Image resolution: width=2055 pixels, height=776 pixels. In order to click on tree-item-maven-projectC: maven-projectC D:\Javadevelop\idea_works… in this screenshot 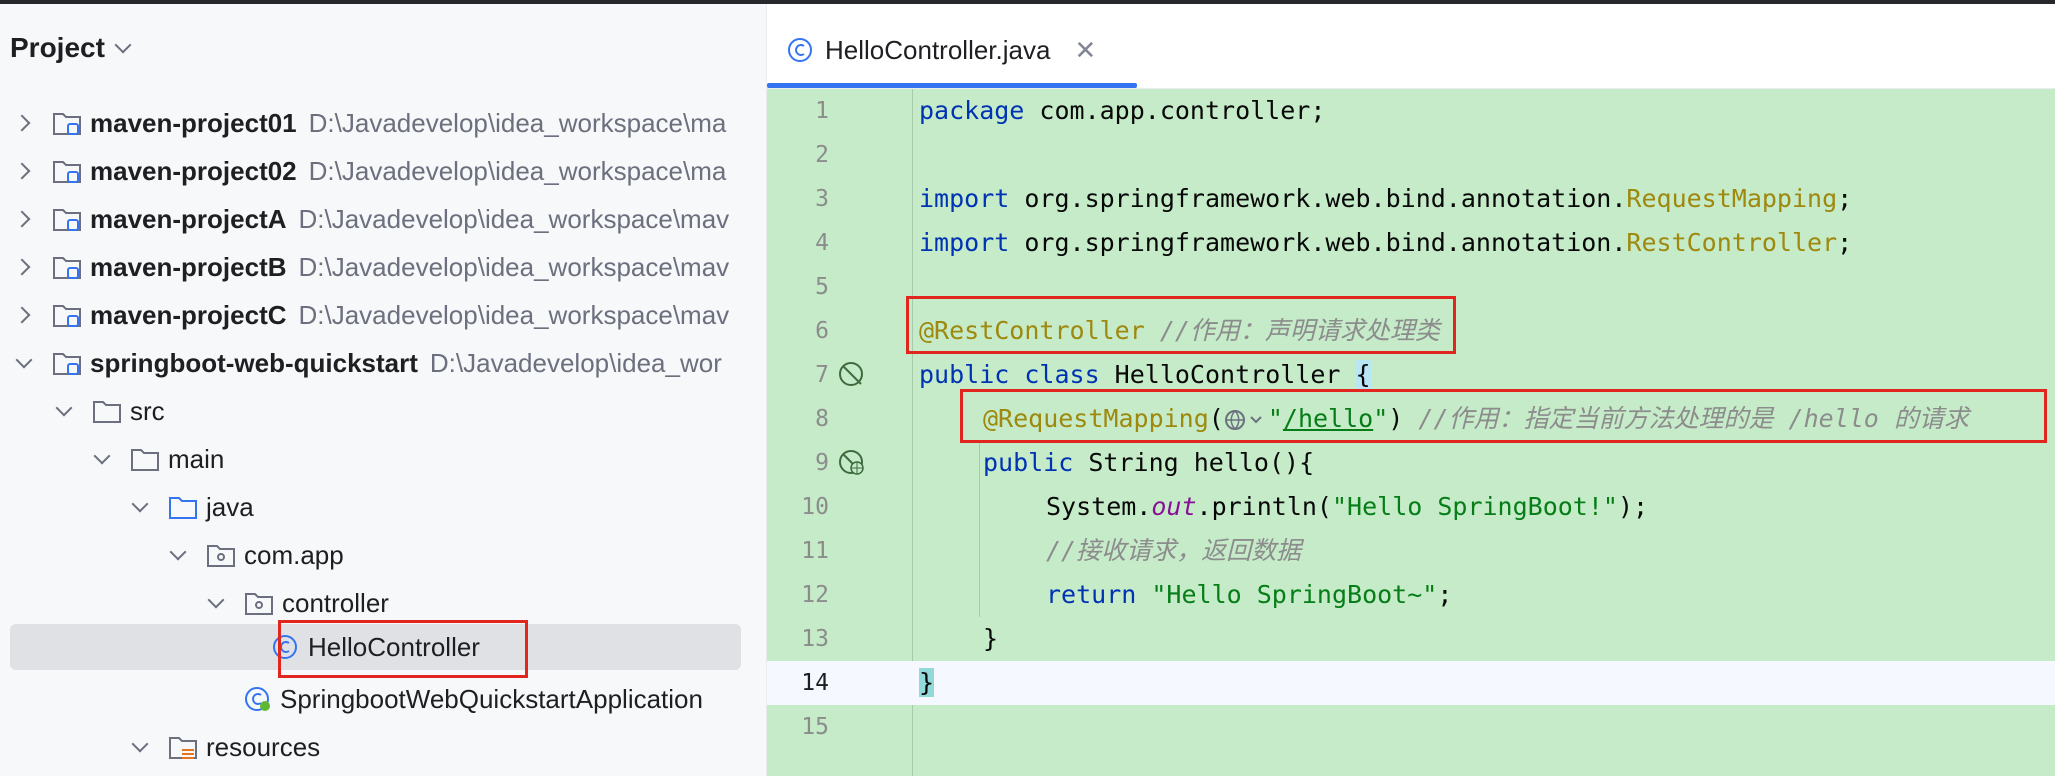, I will do `click(370, 315)`.